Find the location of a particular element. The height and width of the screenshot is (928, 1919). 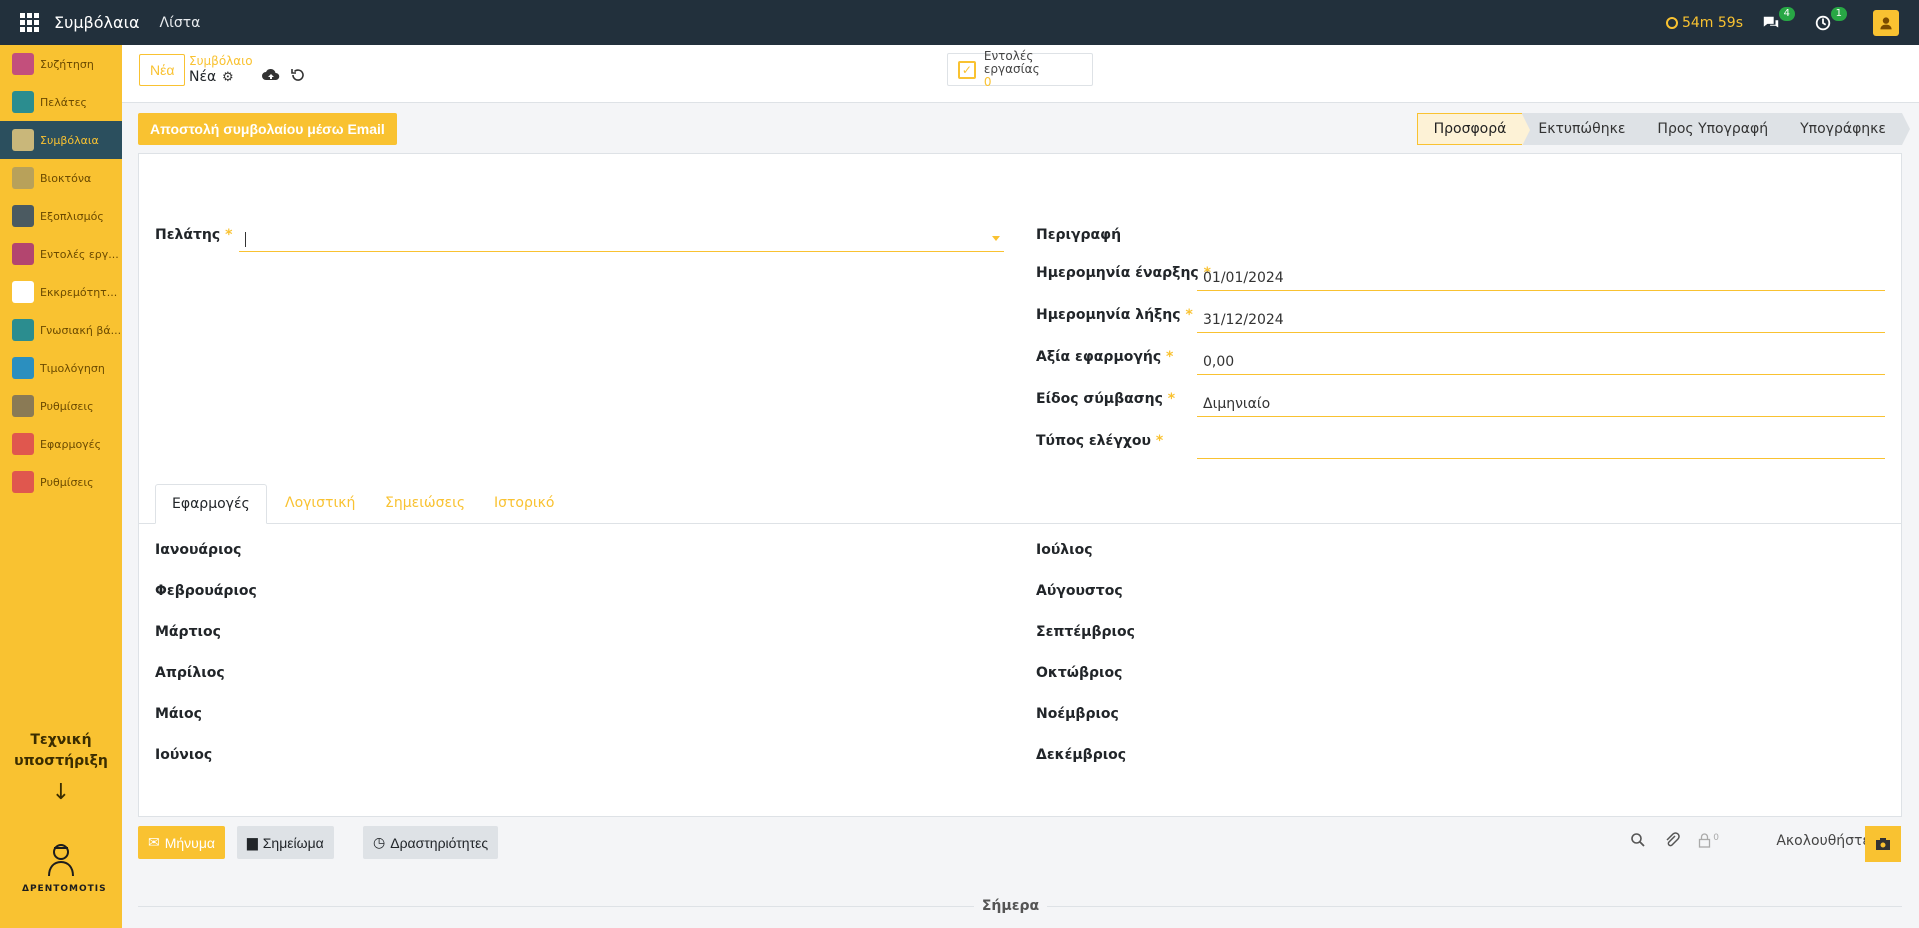

paperclip-icon is located at coordinates (1672, 840).